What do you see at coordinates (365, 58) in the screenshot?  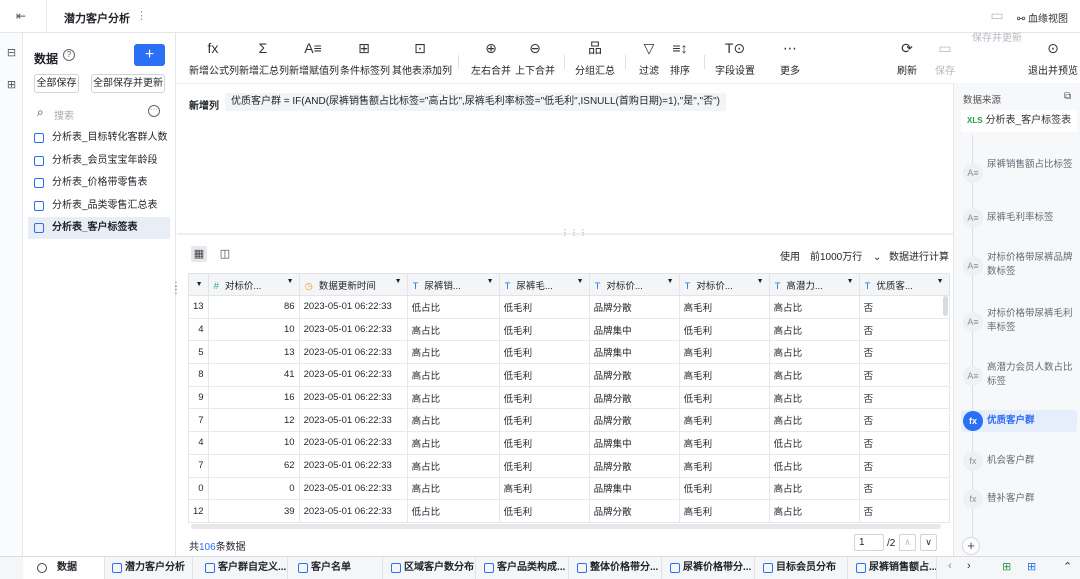 I see `condition-tag-column-button: ⊞ 条件标签列` at bounding box center [365, 58].